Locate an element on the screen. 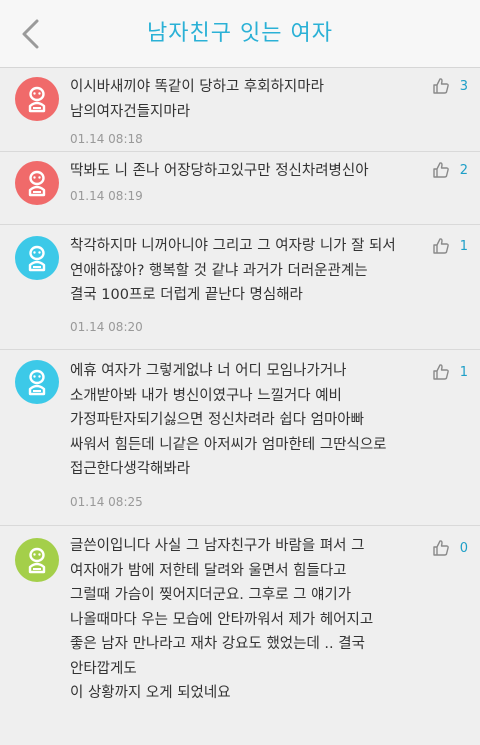 Image resolution: width=480 pixels, height=745 pixels. like-button: 0 is located at coordinates (450, 548).